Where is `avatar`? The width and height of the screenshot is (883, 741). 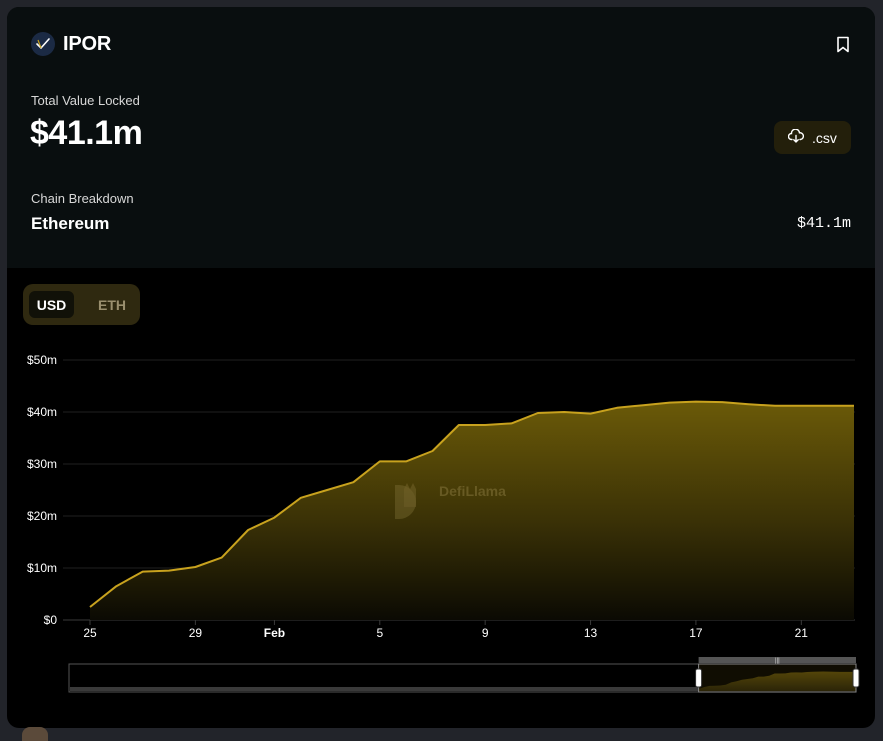
avatar is located at coordinates (35, 734).